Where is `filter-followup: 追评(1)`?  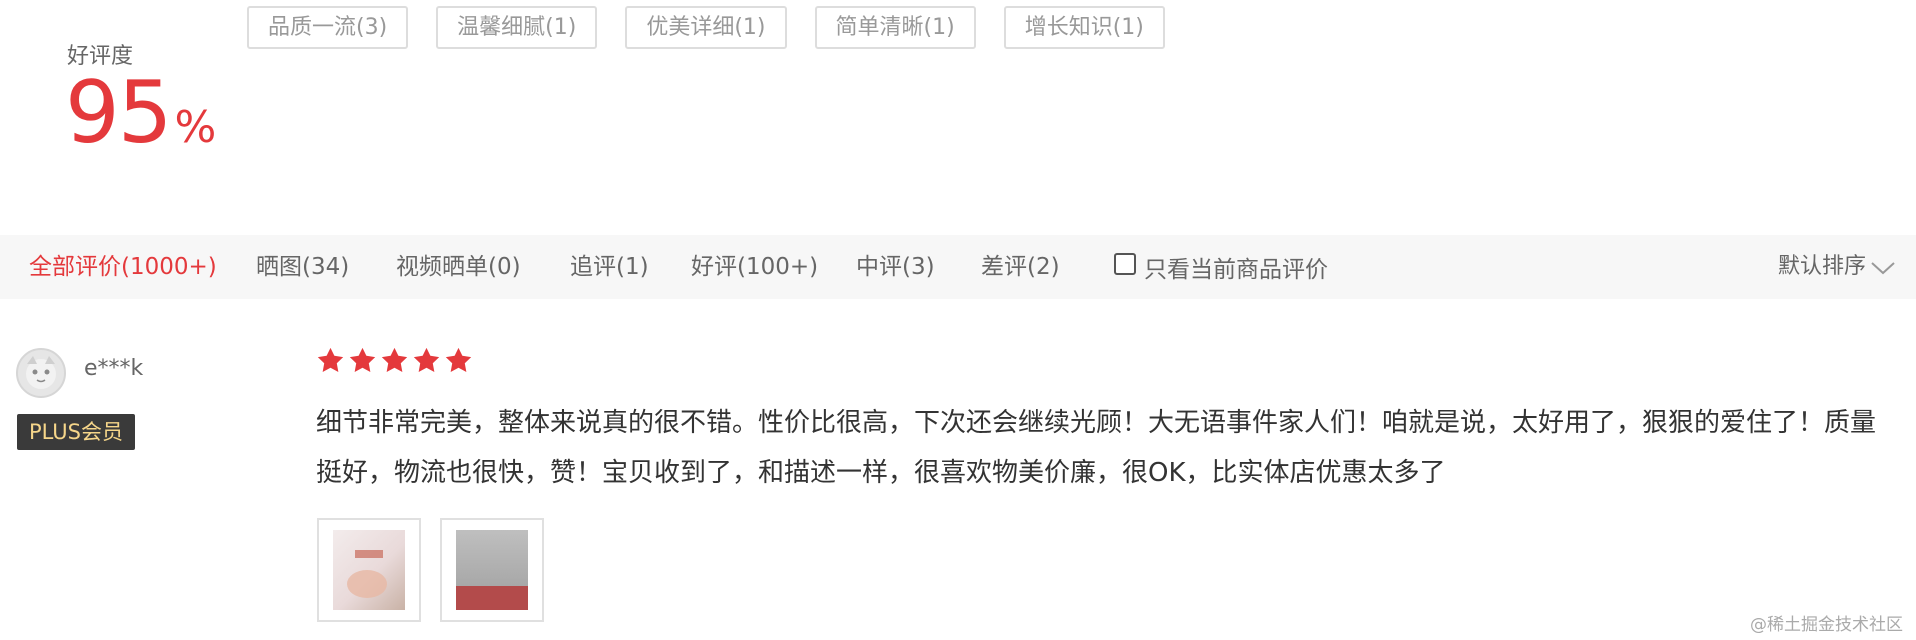
filter-followup: 追评(1) is located at coordinates (609, 267).